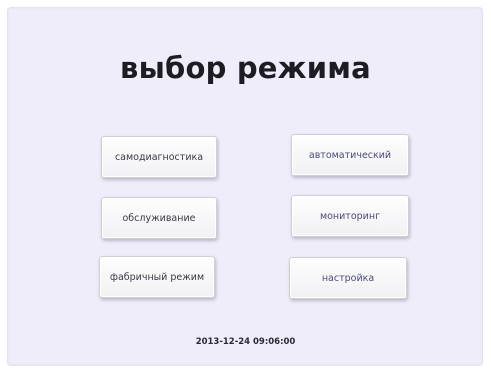  I want to click on settings-button: настройка, so click(348, 278).